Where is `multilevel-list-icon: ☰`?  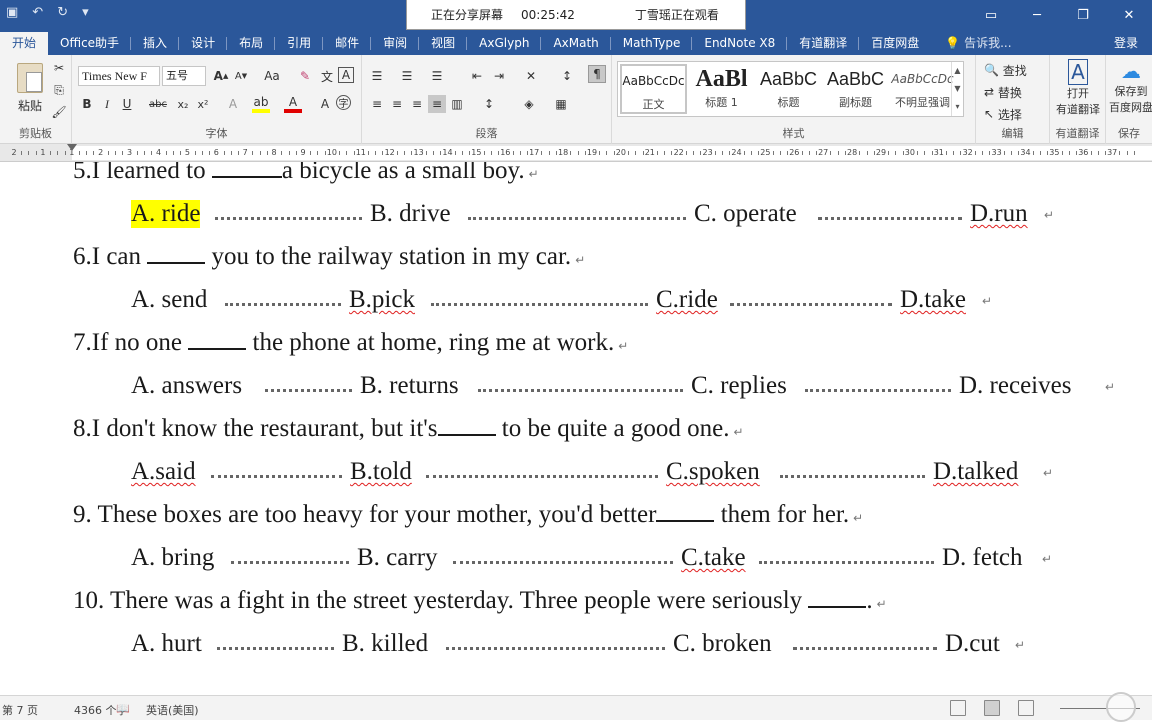
multilevel-list-icon: ☰ is located at coordinates (437, 76).